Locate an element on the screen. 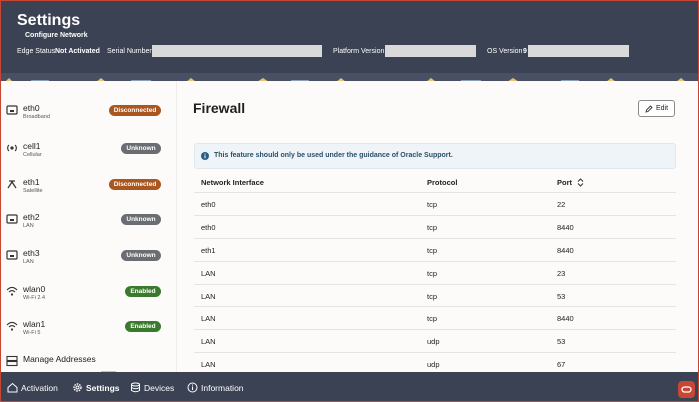  cellular-icon is located at coordinates (12, 148).